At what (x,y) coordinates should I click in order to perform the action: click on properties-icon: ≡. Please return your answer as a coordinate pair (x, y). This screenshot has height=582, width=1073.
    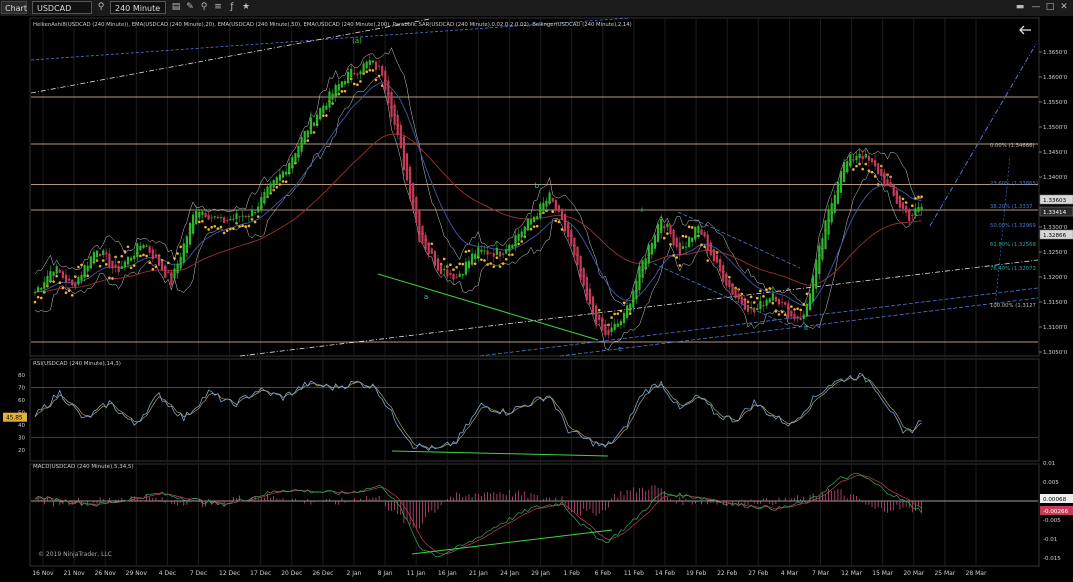
    Looking at the image, I should click on (218, 7).